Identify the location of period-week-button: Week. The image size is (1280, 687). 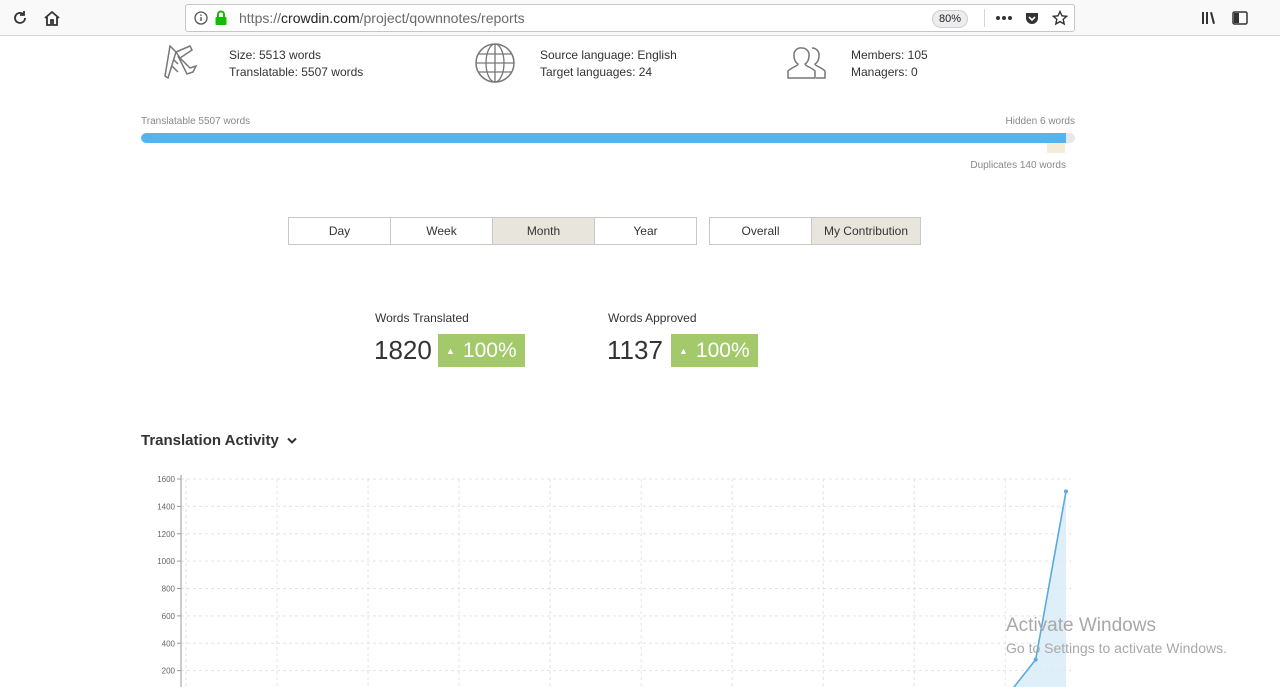
(441, 231).